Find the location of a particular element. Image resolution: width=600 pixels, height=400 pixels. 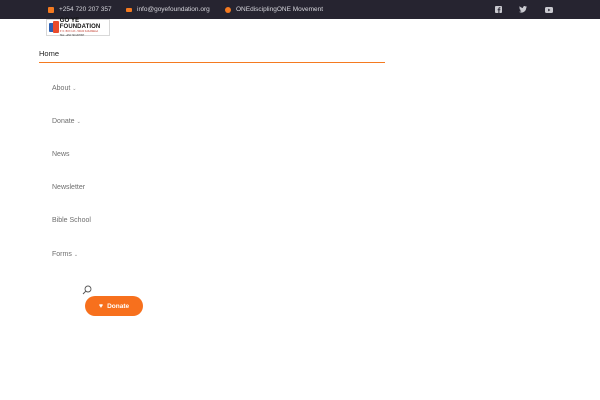

nav-item-label: Newsletter is located at coordinates (69, 187).